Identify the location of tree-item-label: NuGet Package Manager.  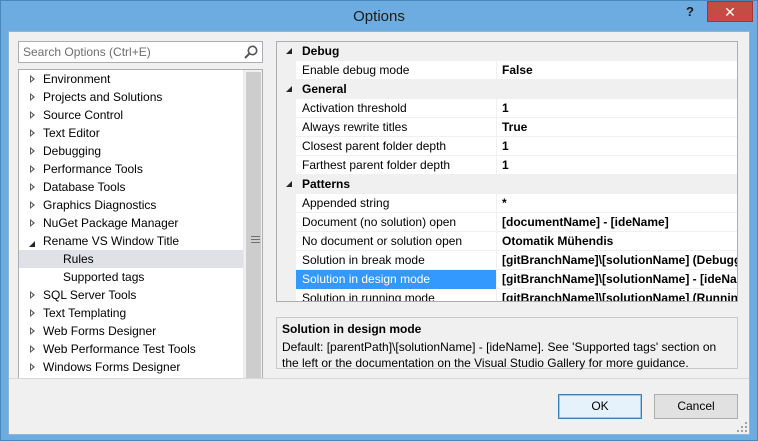
(111, 223).